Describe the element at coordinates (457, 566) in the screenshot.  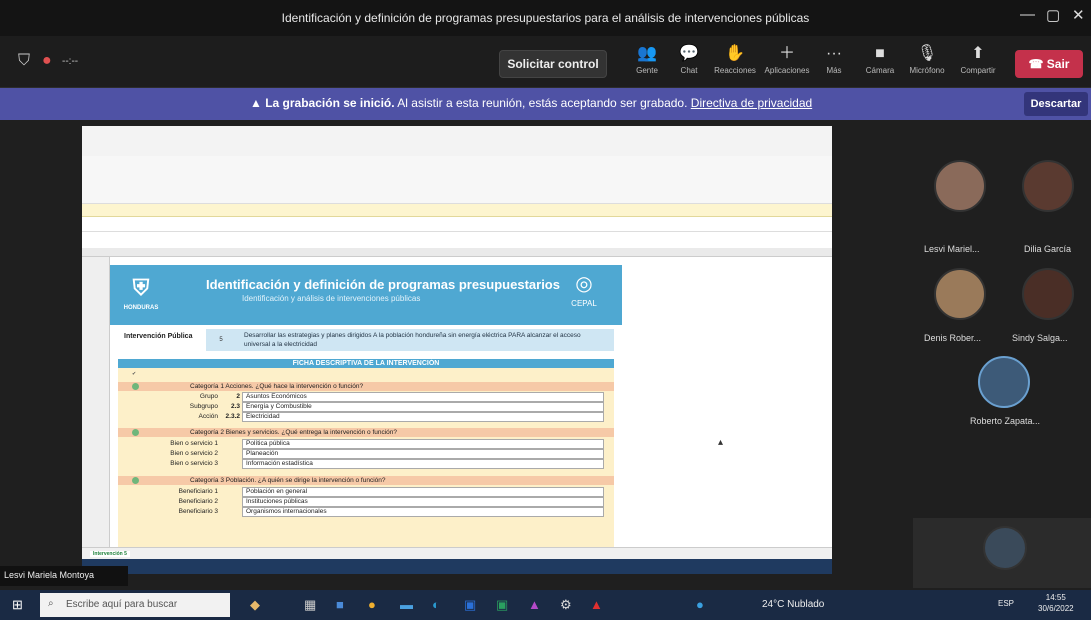
I see `shared-taskbar` at that location.